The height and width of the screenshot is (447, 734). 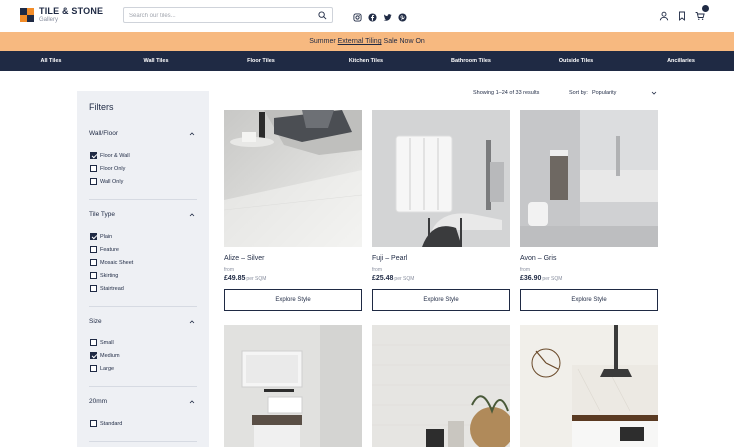 What do you see at coordinates (471, 61) in the screenshot?
I see `nav-item-bathroom-tiles: Bathroom Tiles` at bounding box center [471, 61].